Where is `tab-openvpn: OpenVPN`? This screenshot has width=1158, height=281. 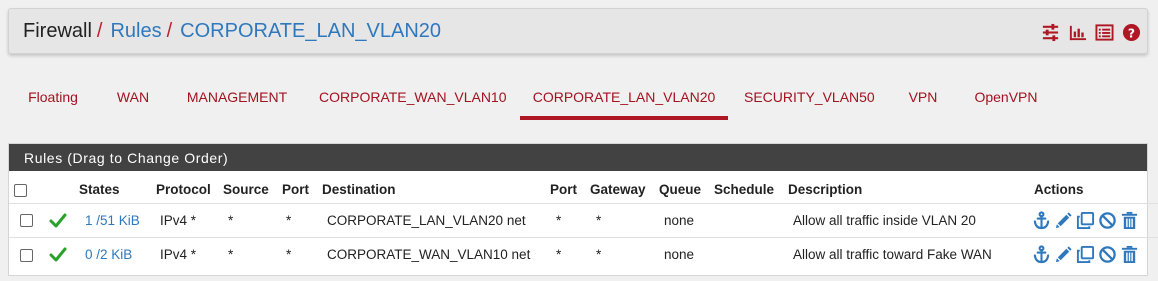
tab-openvpn: OpenVPN is located at coordinates (1006, 98).